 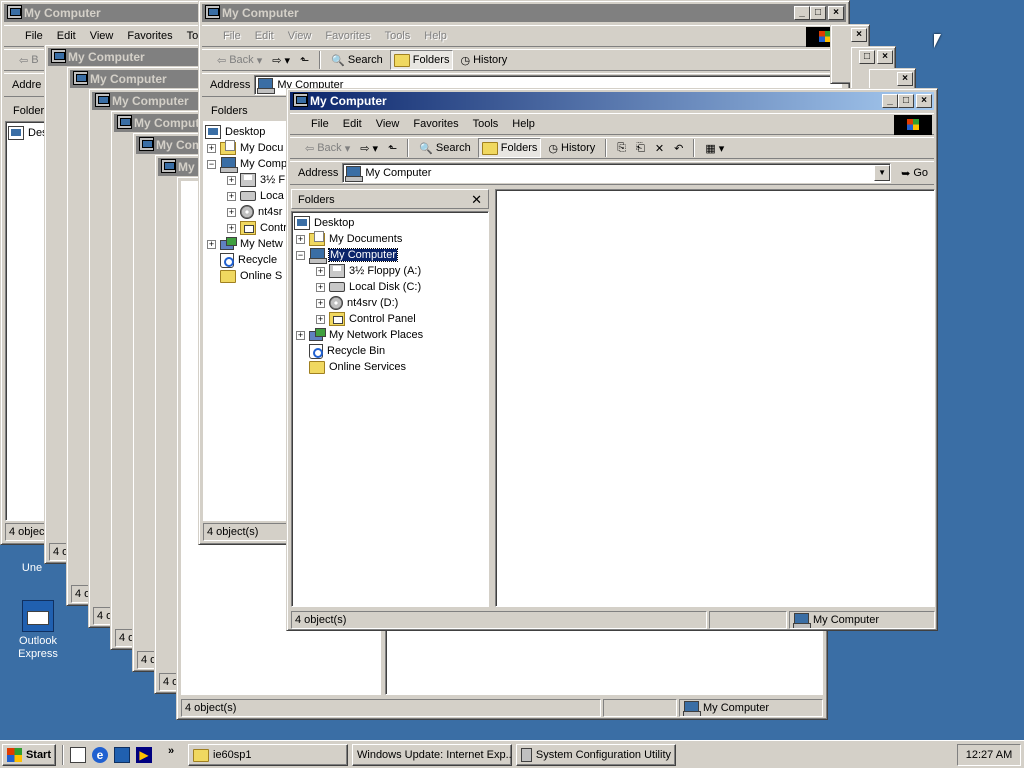 What do you see at coordinates (100, 755) in the screenshot?
I see `internet-explorer-icon: e` at bounding box center [100, 755].